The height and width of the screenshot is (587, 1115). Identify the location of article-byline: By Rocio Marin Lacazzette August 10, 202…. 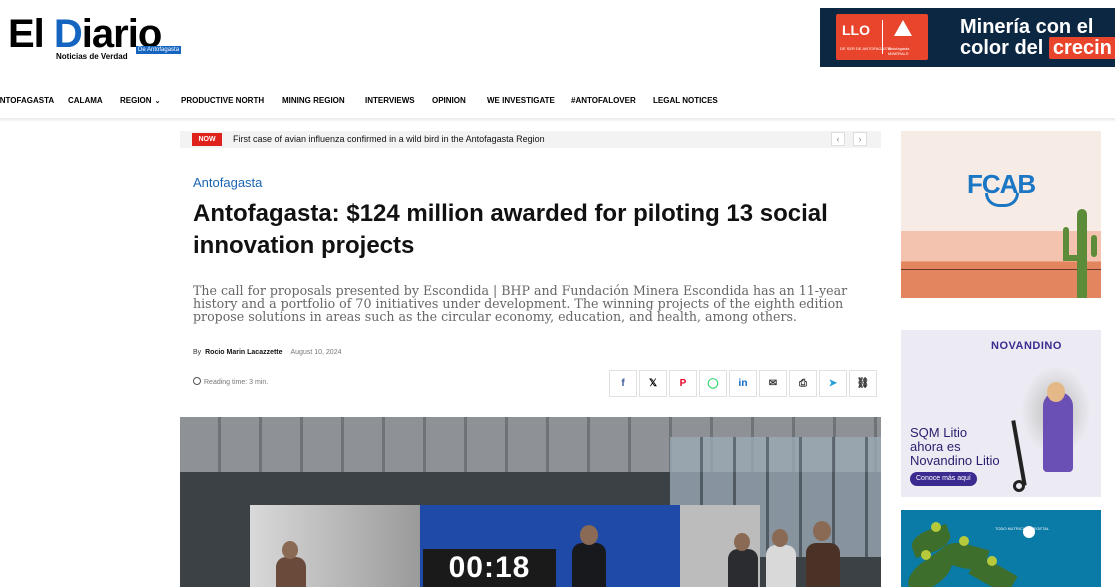
(267, 352).